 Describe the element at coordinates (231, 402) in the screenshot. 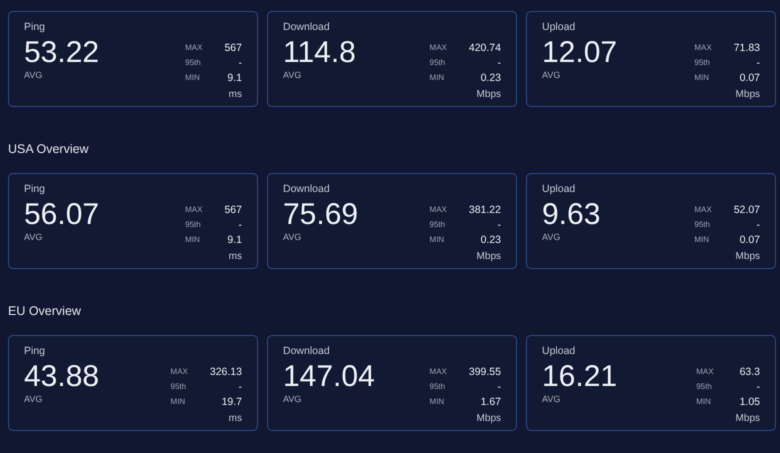

I see `stat-value: 19.7` at that location.